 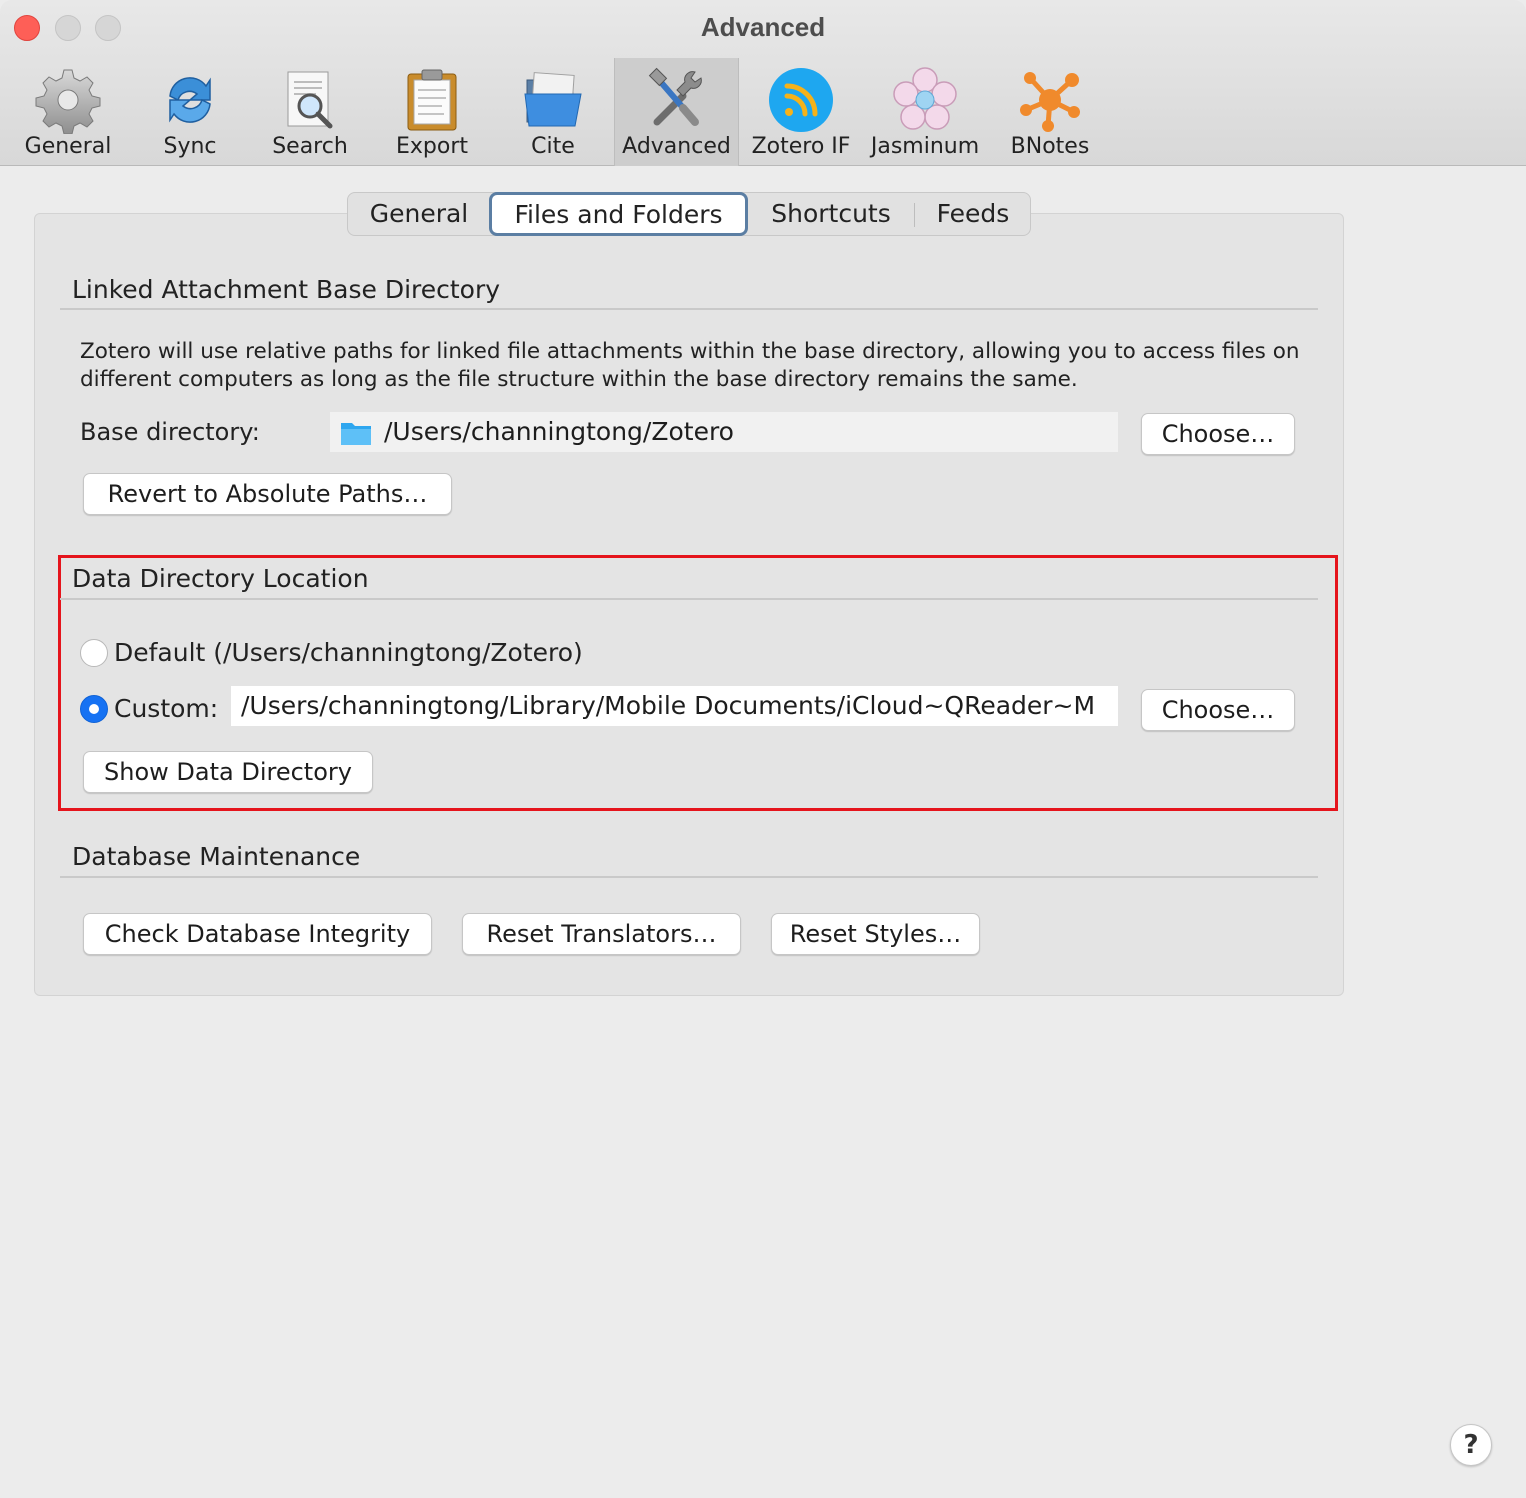 I want to click on toolbar-jasminum: Jasminum, so click(x=925, y=112).